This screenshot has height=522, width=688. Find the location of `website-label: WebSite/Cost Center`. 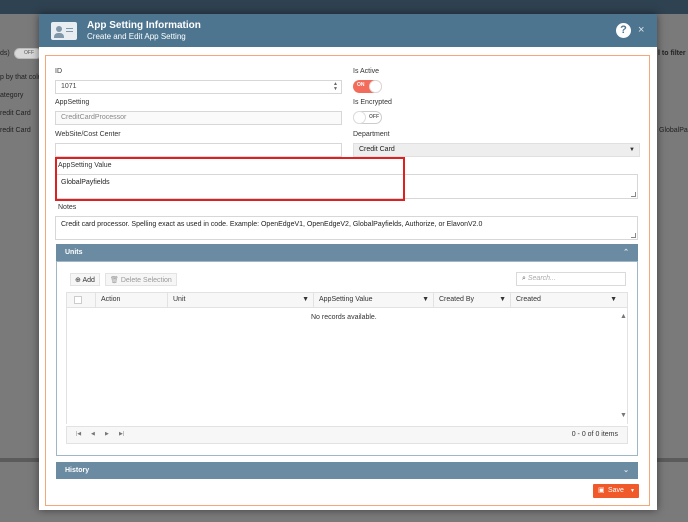

website-label: WebSite/Cost Center is located at coordinates (88, 134).